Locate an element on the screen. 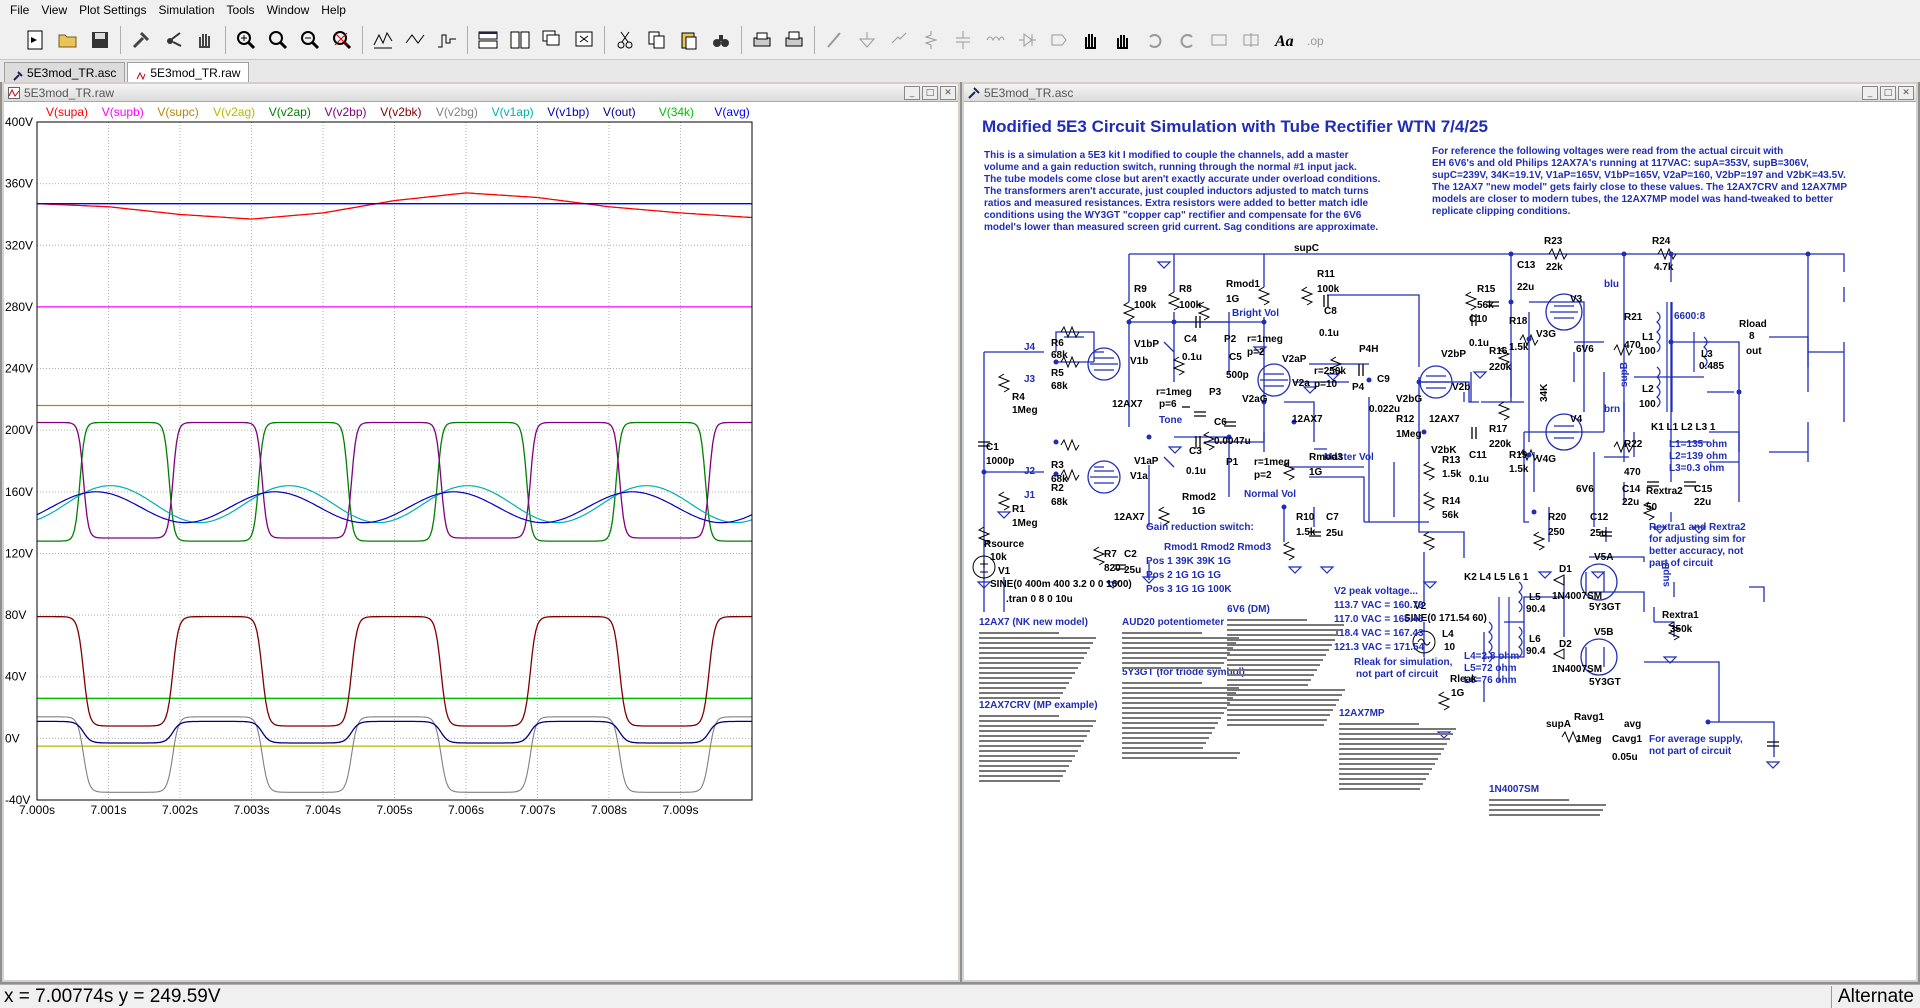 The width and height of the screenshot is (1920, 1008). menu-window: Window is located at coordinates (288, 10).